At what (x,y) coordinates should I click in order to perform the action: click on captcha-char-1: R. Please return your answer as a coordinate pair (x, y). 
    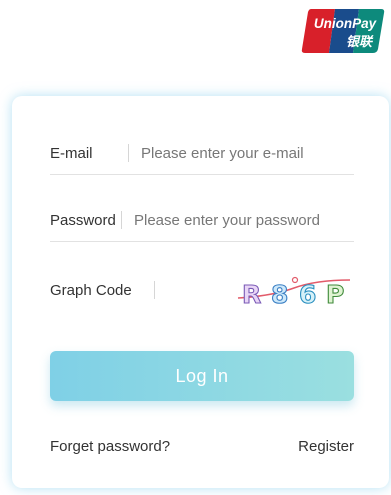
    Looking at the image, I should click on (251, 294).